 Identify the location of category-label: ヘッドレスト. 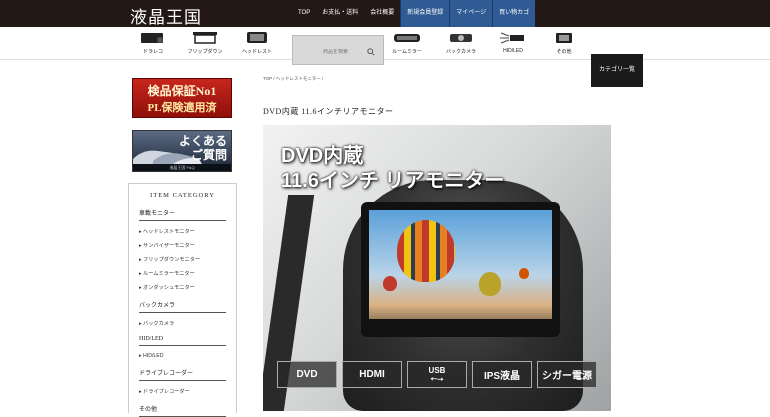
(256, 52).